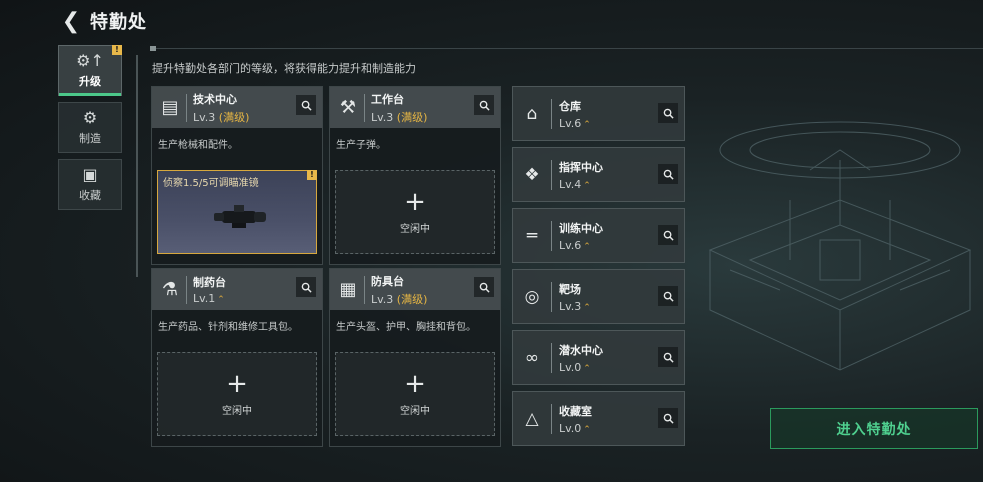 Image resolution: width=983 pixels, height=482 pixels. Describe the element at coordinates (118, 22) in the screenshot. I see `page-title: 特勤处` at that location.